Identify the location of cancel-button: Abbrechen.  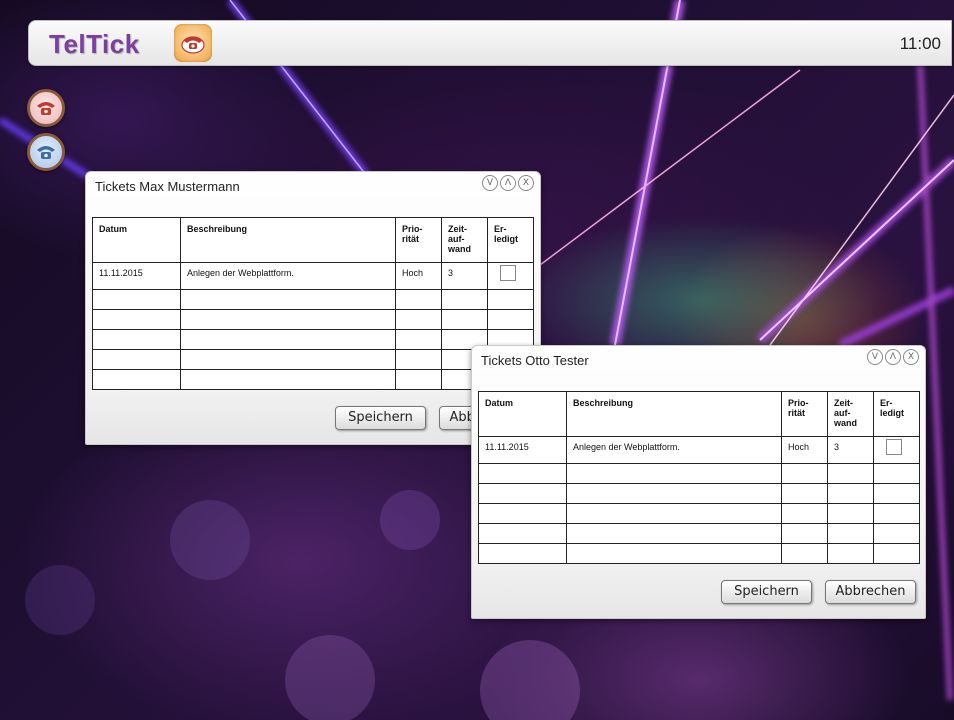
(870, 592).